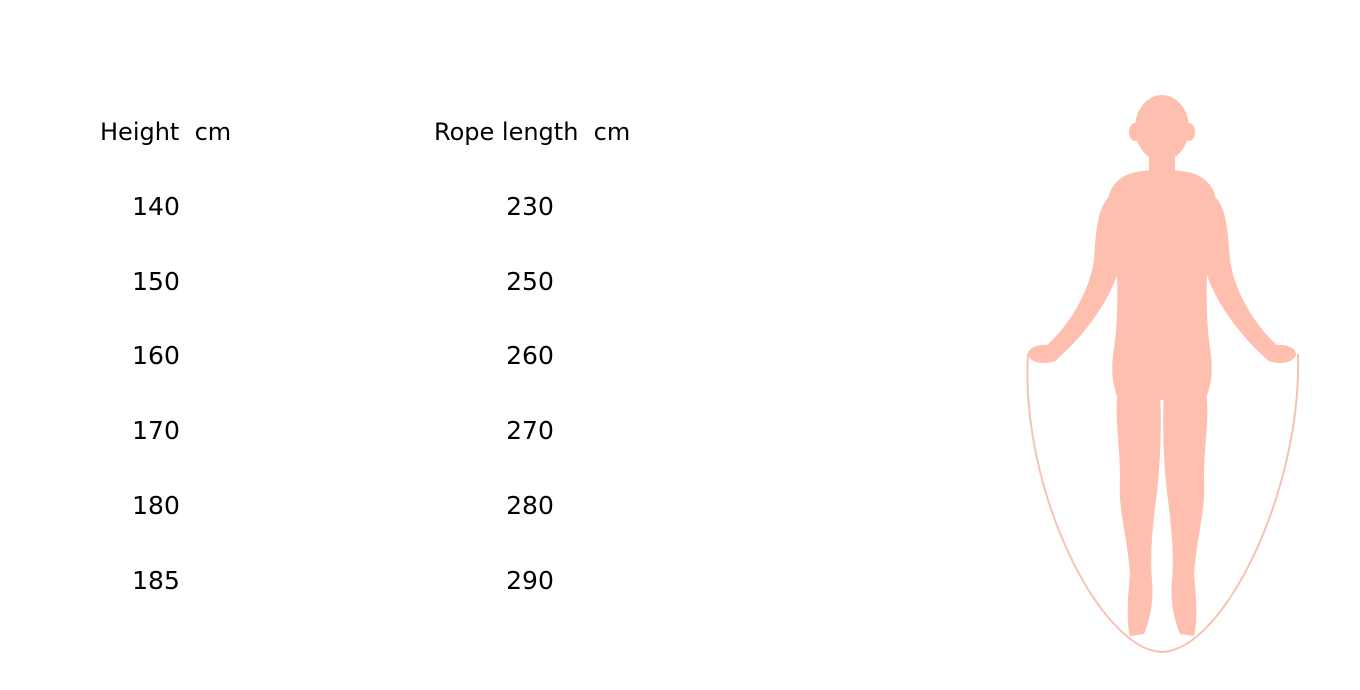  Describe the element at coordinates (532, 132) in the screenshot. I see `rope-length-column-header: Rope length cm` at that location.